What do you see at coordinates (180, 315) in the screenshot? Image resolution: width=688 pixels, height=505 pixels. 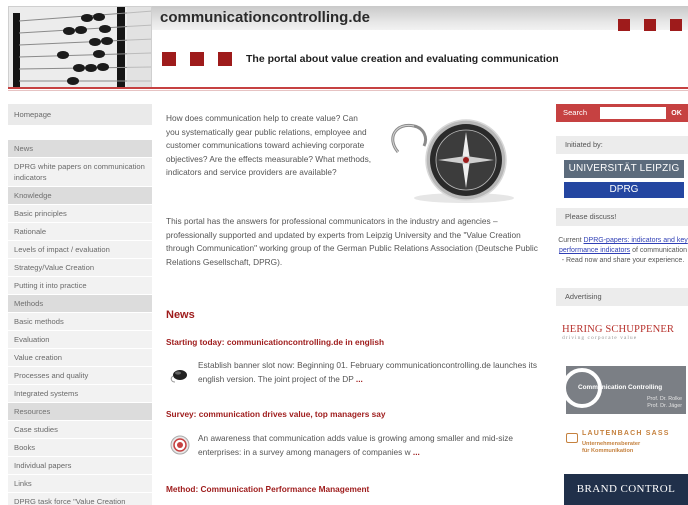 I see `news-heading: News` at bounding box center [180, 315].